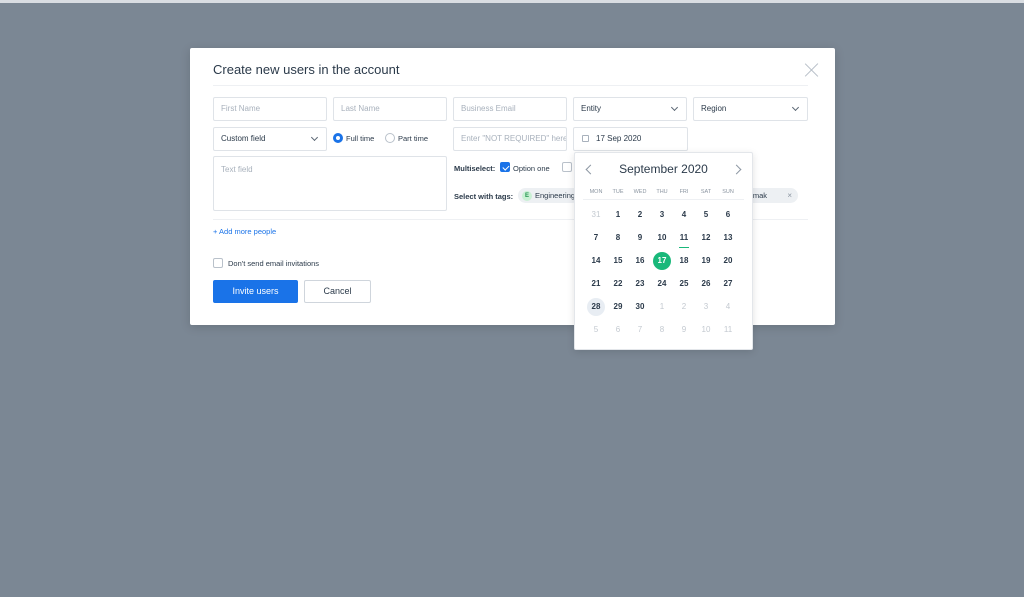 This screenshot has width=1024, height=597. Describe the element at coordinates (706, 238) in the screenshot. I see `calendar-day: 12` at that location.